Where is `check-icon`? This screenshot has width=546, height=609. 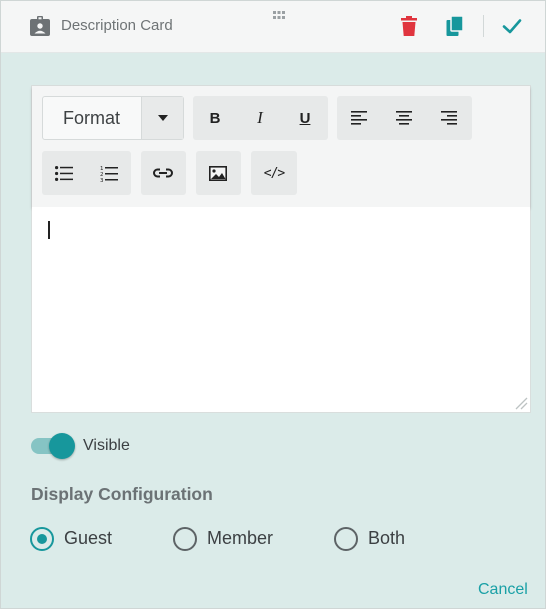
check-icon is located at coordinates (512, 26).